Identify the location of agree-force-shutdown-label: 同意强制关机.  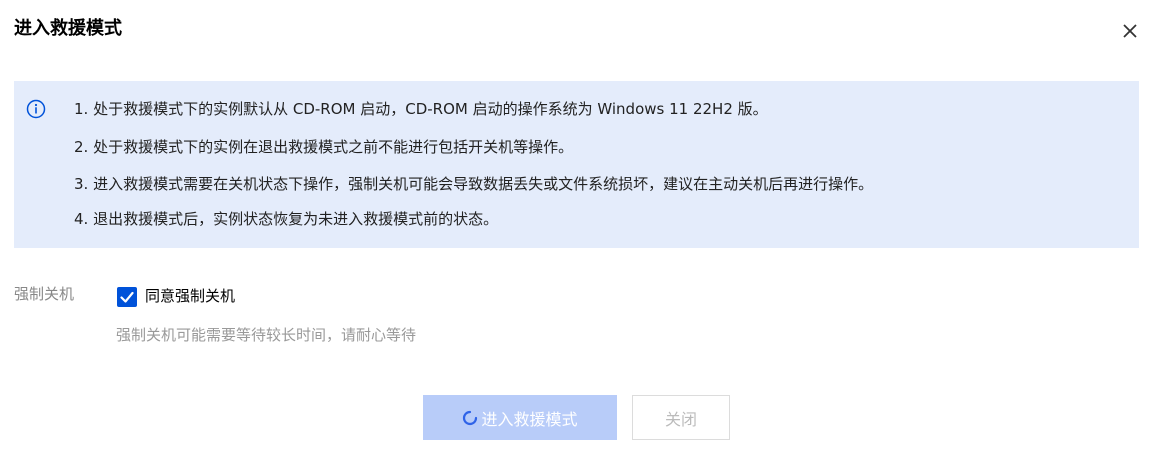
(190, 296).